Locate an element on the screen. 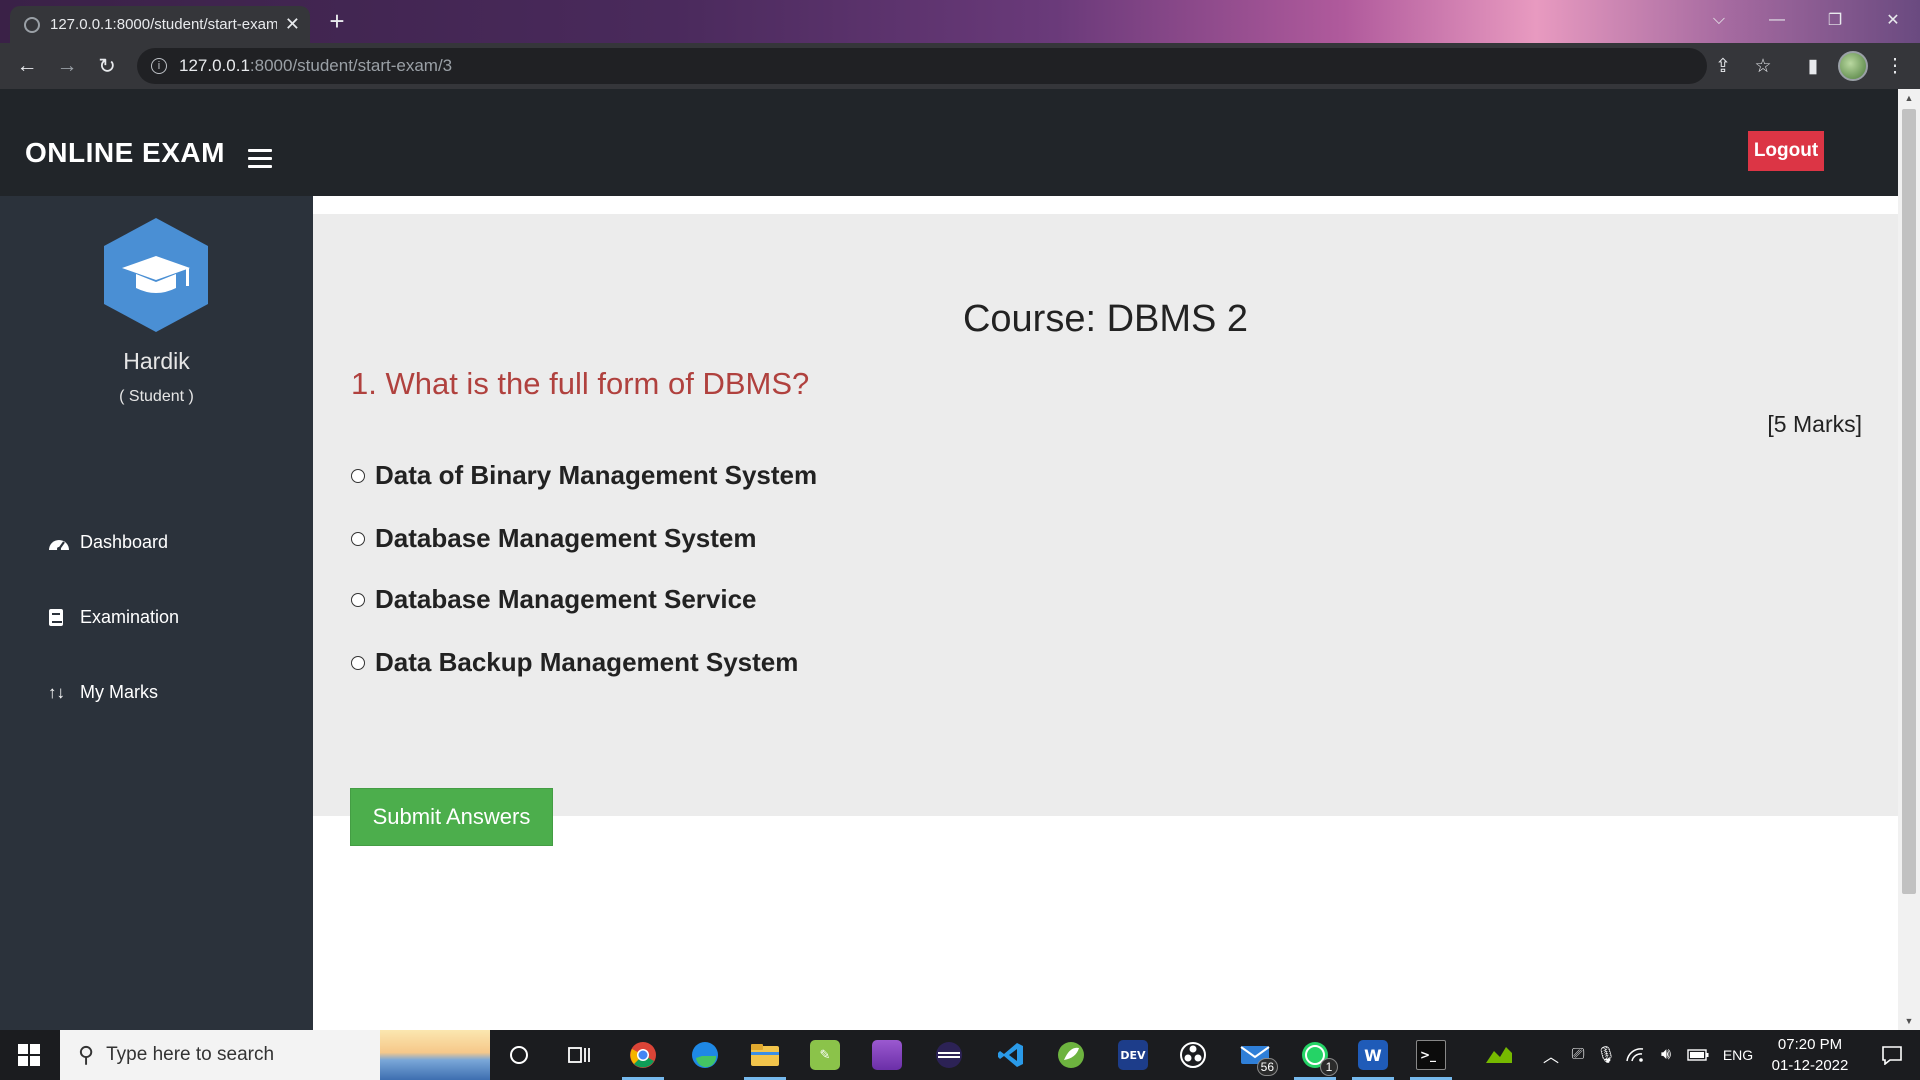 The image size is (1920, 1080). user-role: ( Student ) is located at coordinates (156, 396).